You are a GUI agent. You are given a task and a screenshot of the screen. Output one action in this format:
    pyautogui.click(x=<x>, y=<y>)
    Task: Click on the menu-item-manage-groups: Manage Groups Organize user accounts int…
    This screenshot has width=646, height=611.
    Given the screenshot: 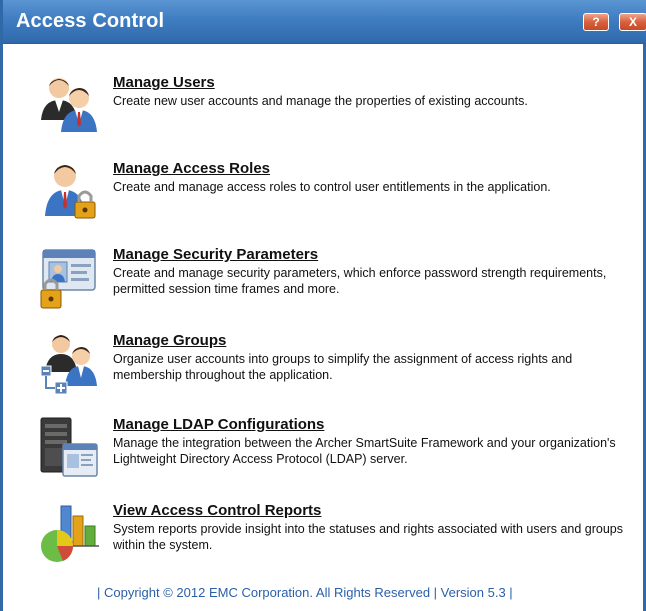 What is the action you would take?
    pyautogui.click(x=324, y=372)
    